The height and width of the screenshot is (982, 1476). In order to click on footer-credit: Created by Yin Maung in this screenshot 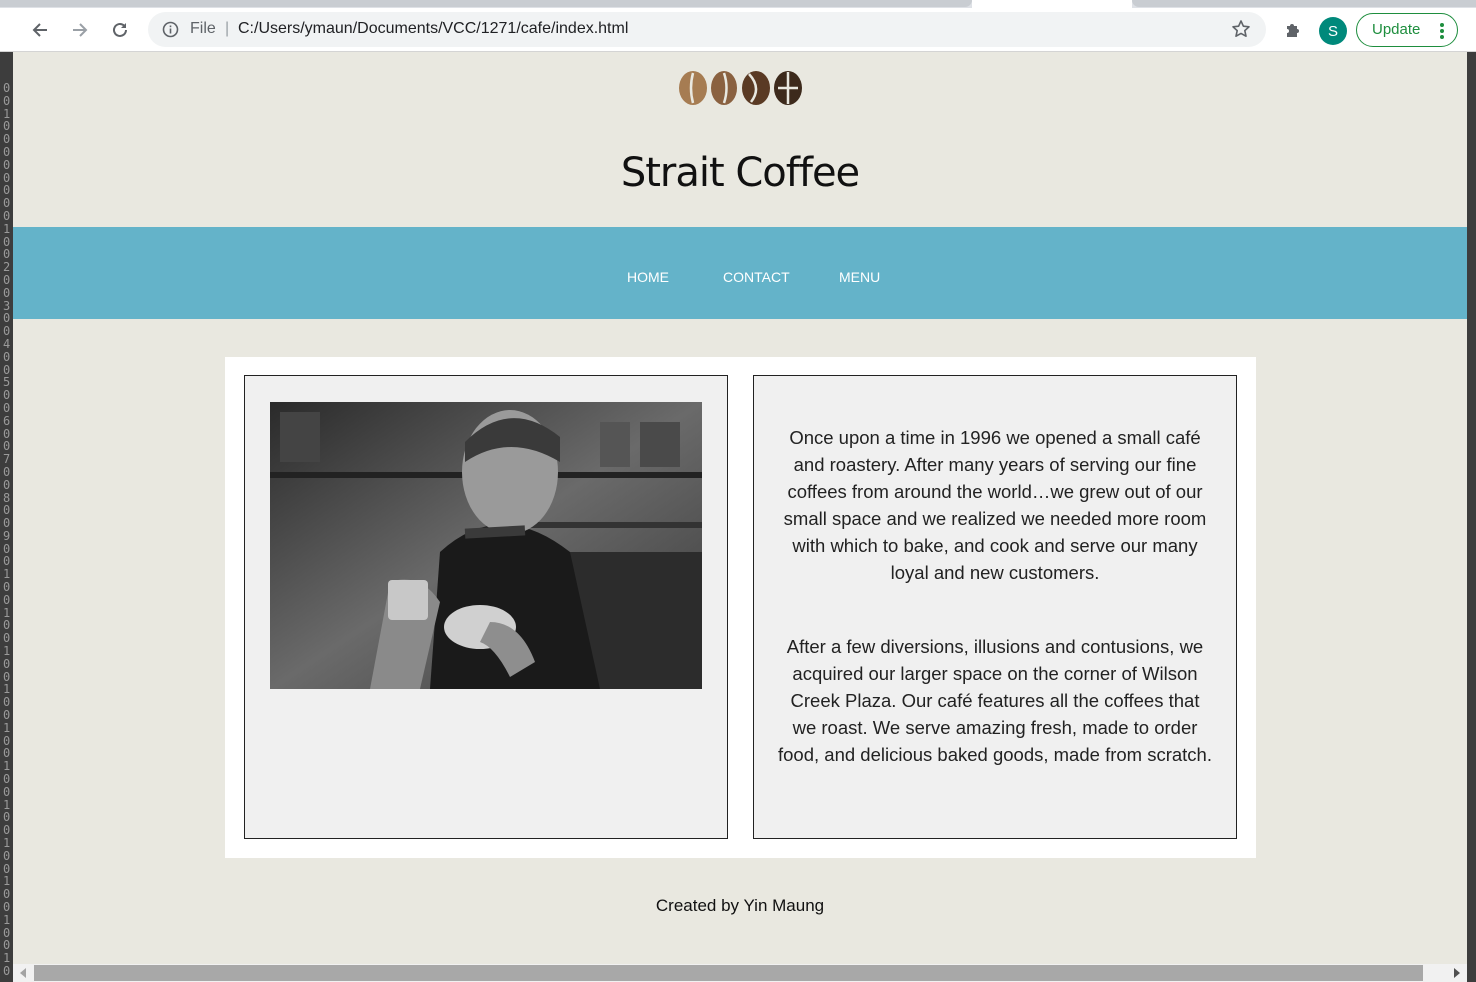, I will do `click(740, 905)`.